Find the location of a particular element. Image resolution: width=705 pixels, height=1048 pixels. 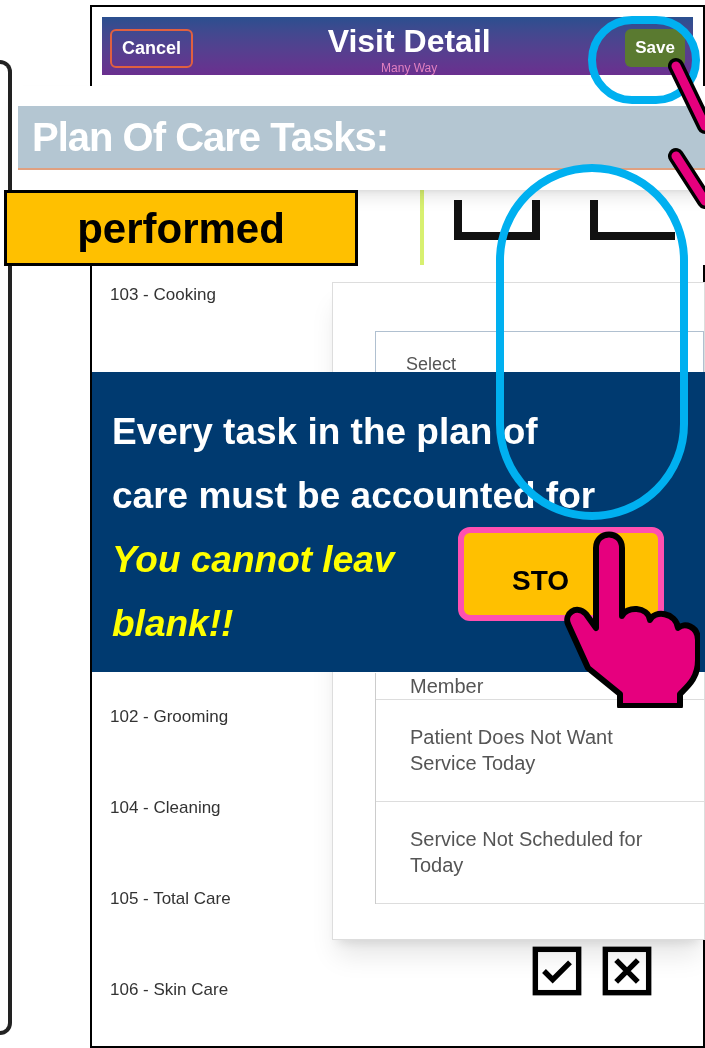

task-label: 105 - Total Care is located at coordinates (170, 899).